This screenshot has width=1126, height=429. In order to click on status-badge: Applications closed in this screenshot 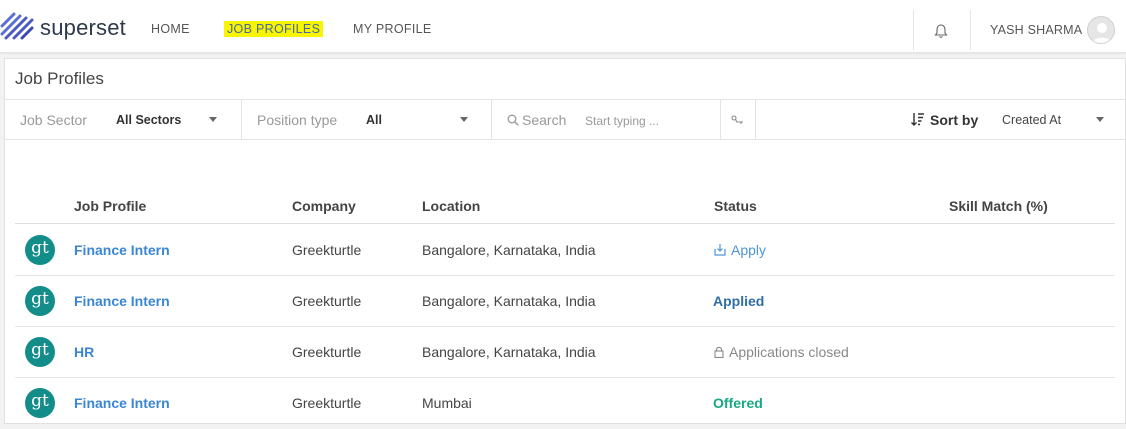, I will do `click(781, 352)`.